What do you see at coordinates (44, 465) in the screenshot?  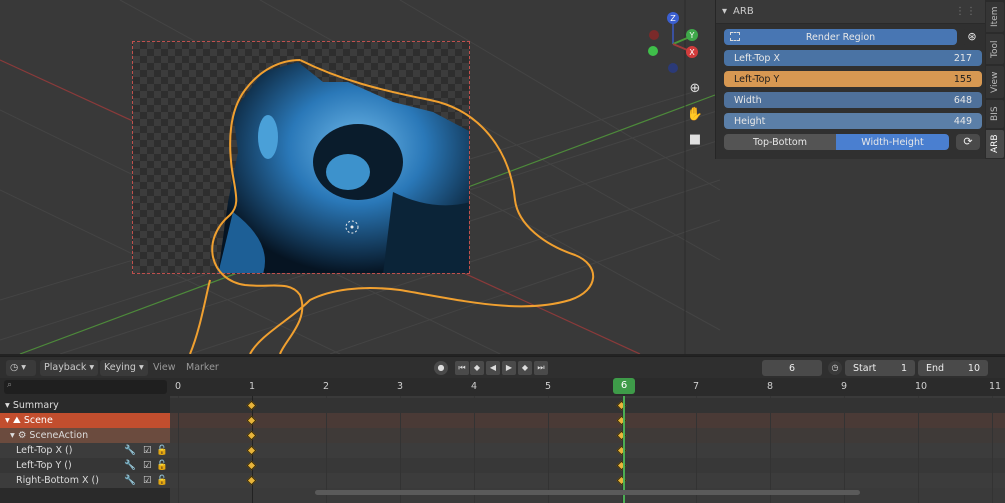 I see `channel-label: Left-Top Y ()` at bounding box center [44, 465].